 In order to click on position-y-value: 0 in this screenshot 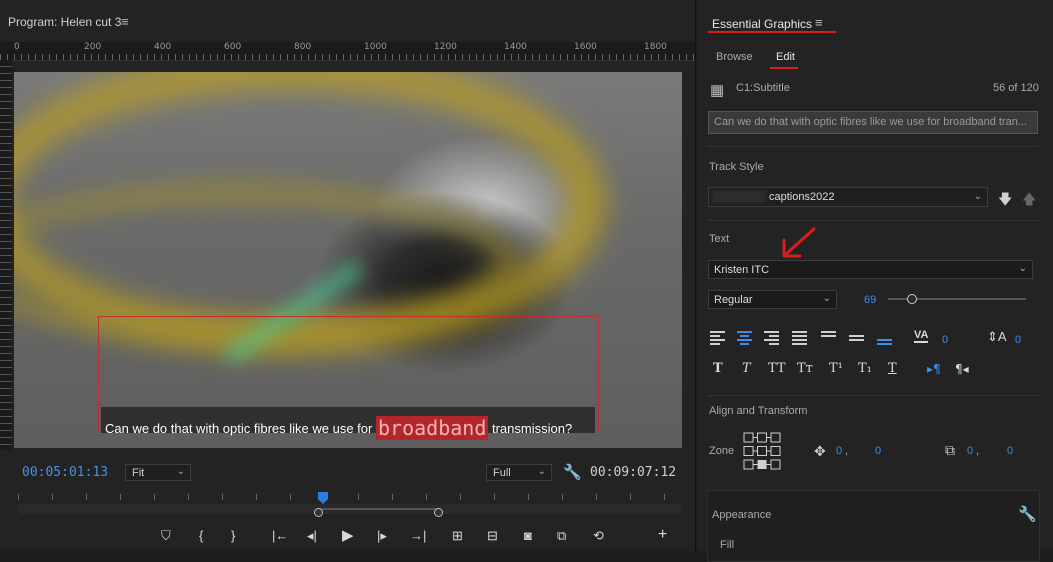, I will do `click(878, 451)`.